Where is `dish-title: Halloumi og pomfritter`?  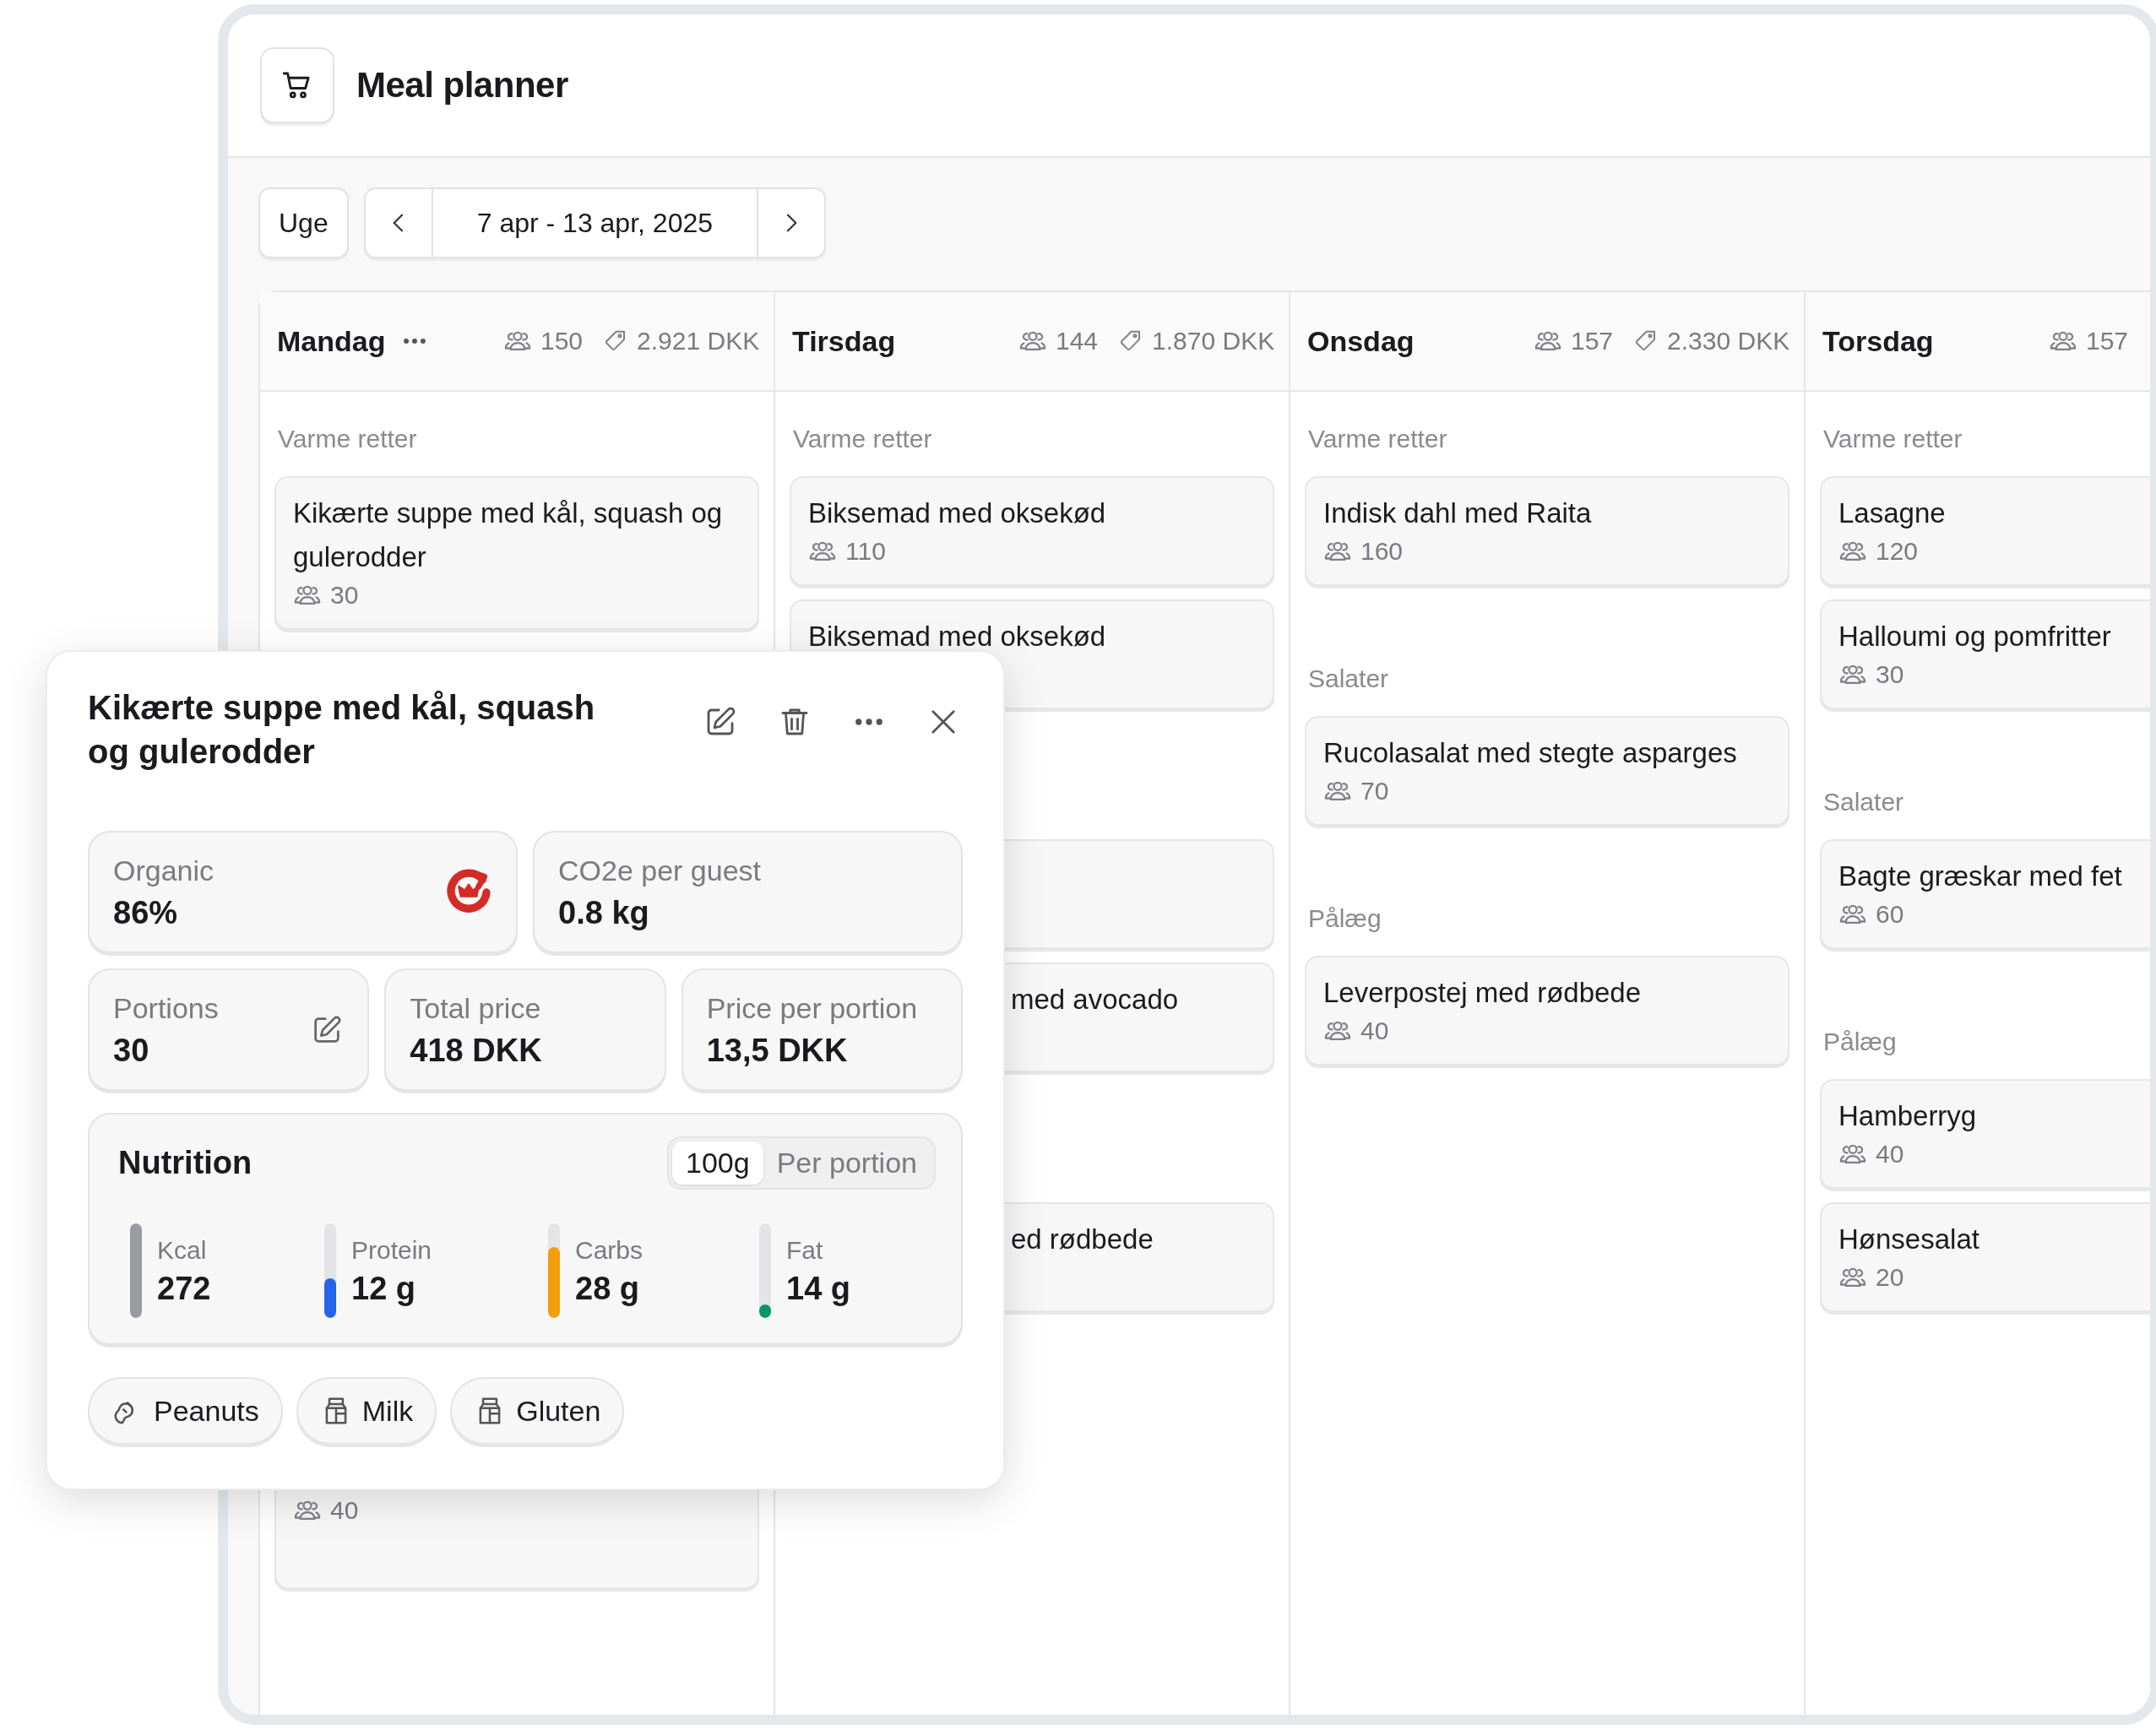 dish-title: Halloumi og pomfritter is located at coordinates (1975, 636).